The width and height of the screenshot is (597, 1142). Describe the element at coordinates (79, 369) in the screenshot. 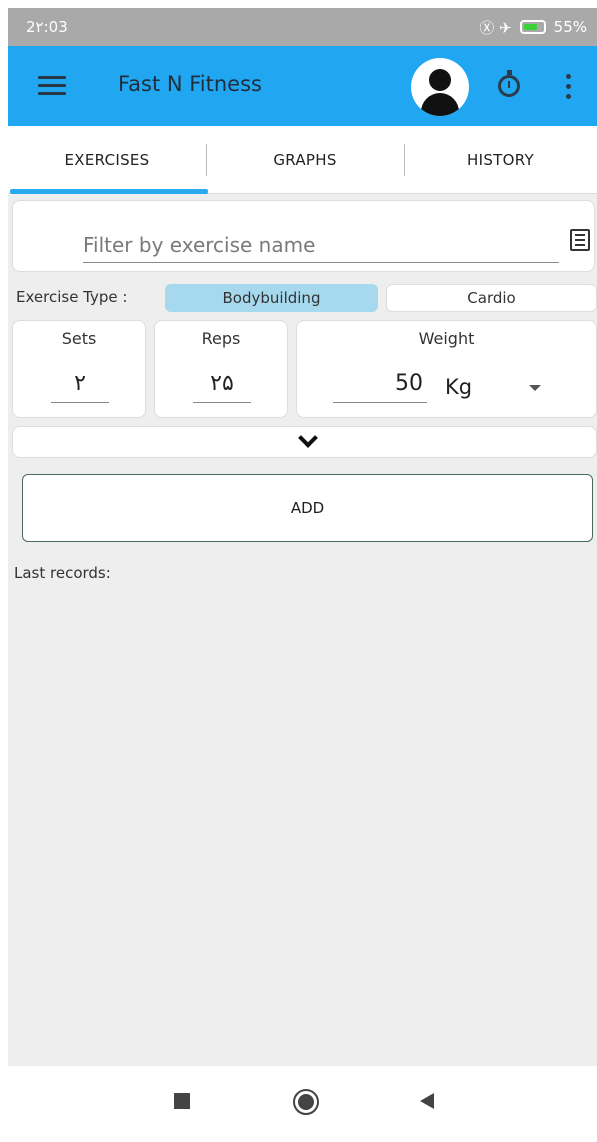

I see `sets-card: Sets ۲` at that location.